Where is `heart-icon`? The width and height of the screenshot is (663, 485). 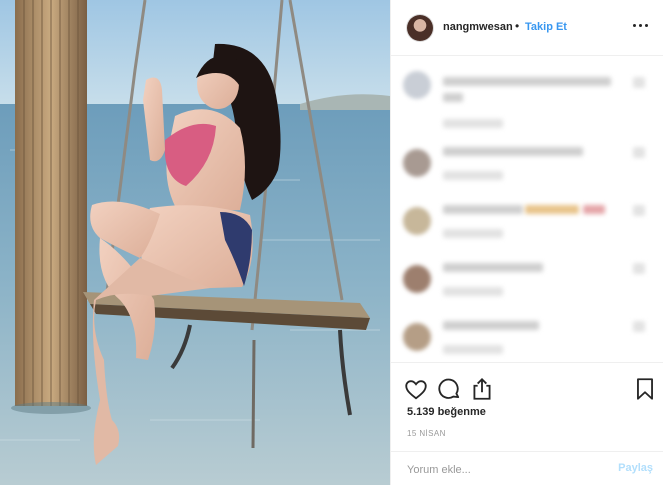 heart-icon is located at coordinates (416, 389).